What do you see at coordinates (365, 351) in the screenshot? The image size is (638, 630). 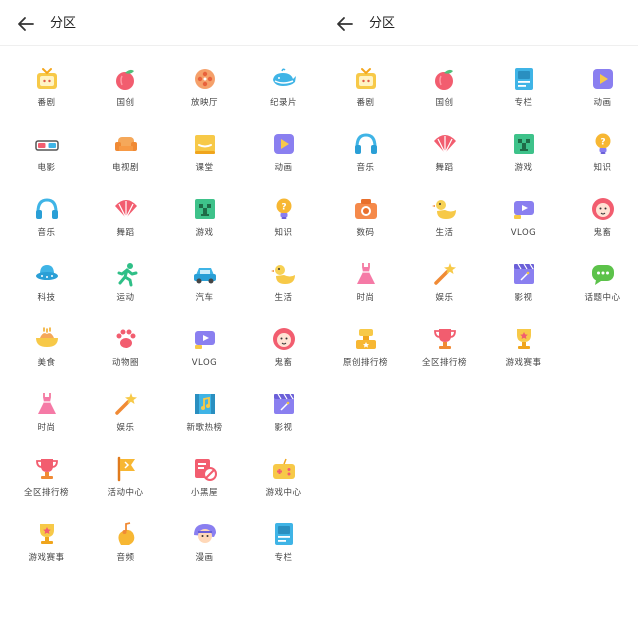 I see `category-item: 原创排行榜` at bounding box center [365, 351].